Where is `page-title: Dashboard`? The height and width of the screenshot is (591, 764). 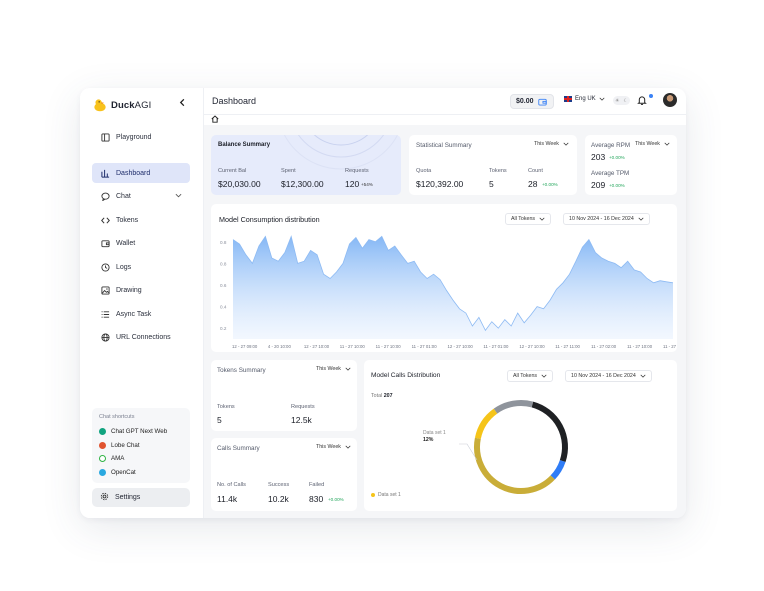 page-title: Dashboard is located at coordinates (234, 101).